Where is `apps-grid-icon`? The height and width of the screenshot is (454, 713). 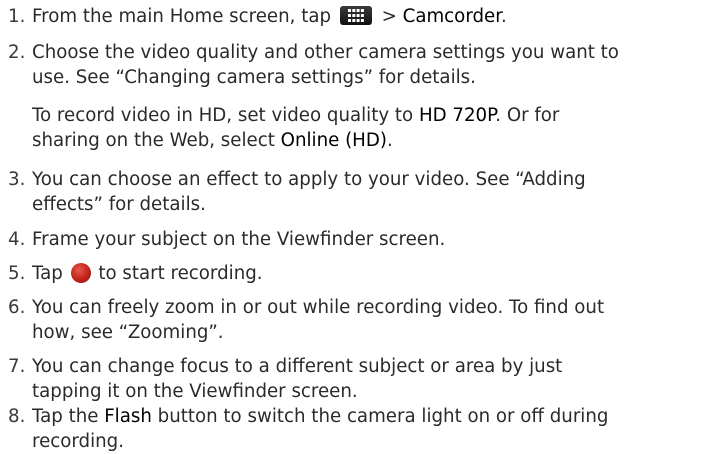
apps-grid-icon is located at coordinates (355, 15).